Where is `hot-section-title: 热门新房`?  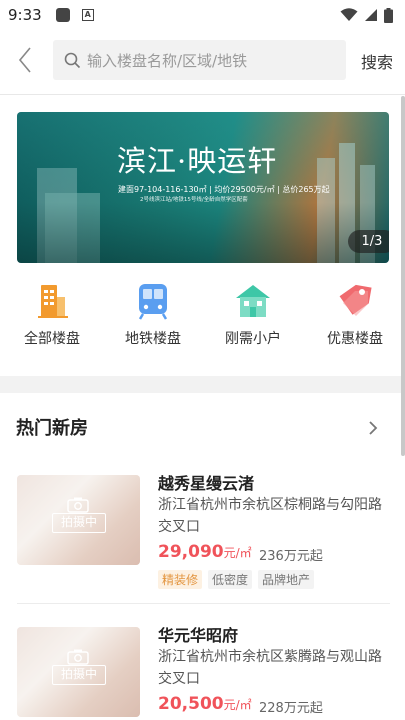 hot-section-title: 热门新房 is located at coordinates (52, 428).